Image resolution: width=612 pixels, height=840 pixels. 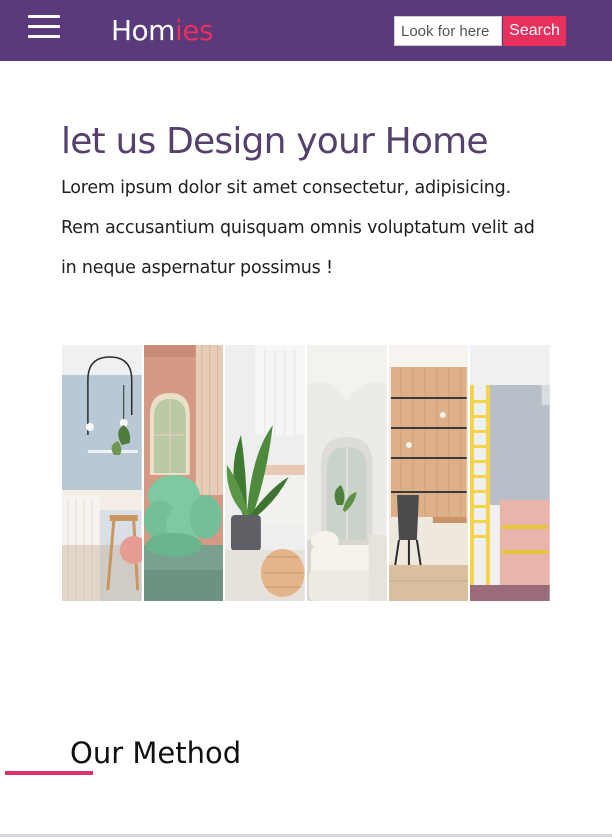 I want to click on interior-photo-study, so click(x=428, y=473).